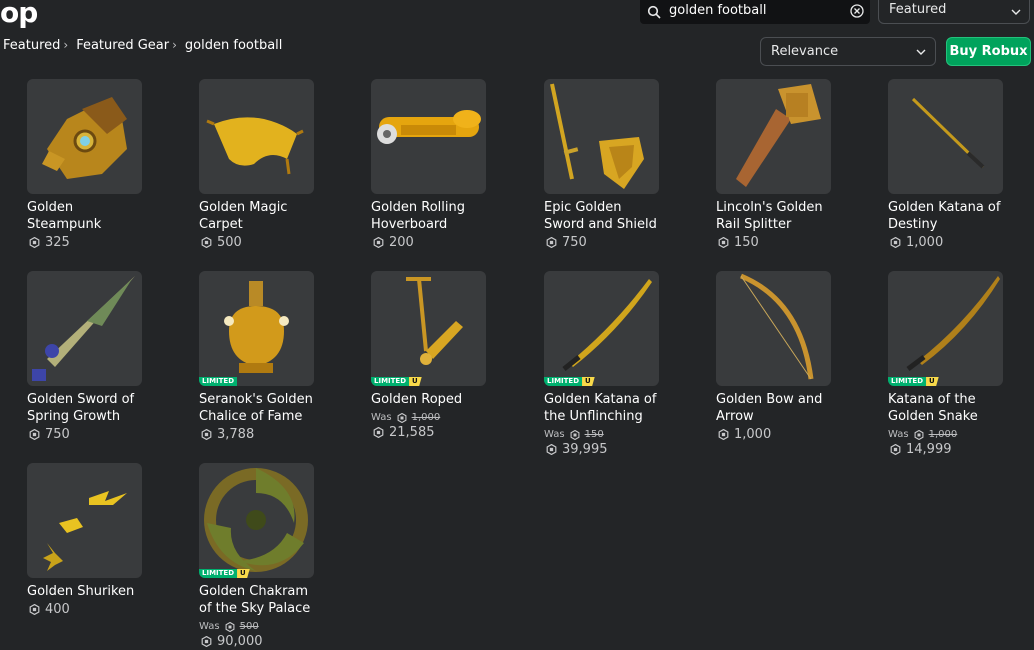  Describe the element at coordinates (916, 242) in the screenshot. I see `item-price: 1,000` at that location.